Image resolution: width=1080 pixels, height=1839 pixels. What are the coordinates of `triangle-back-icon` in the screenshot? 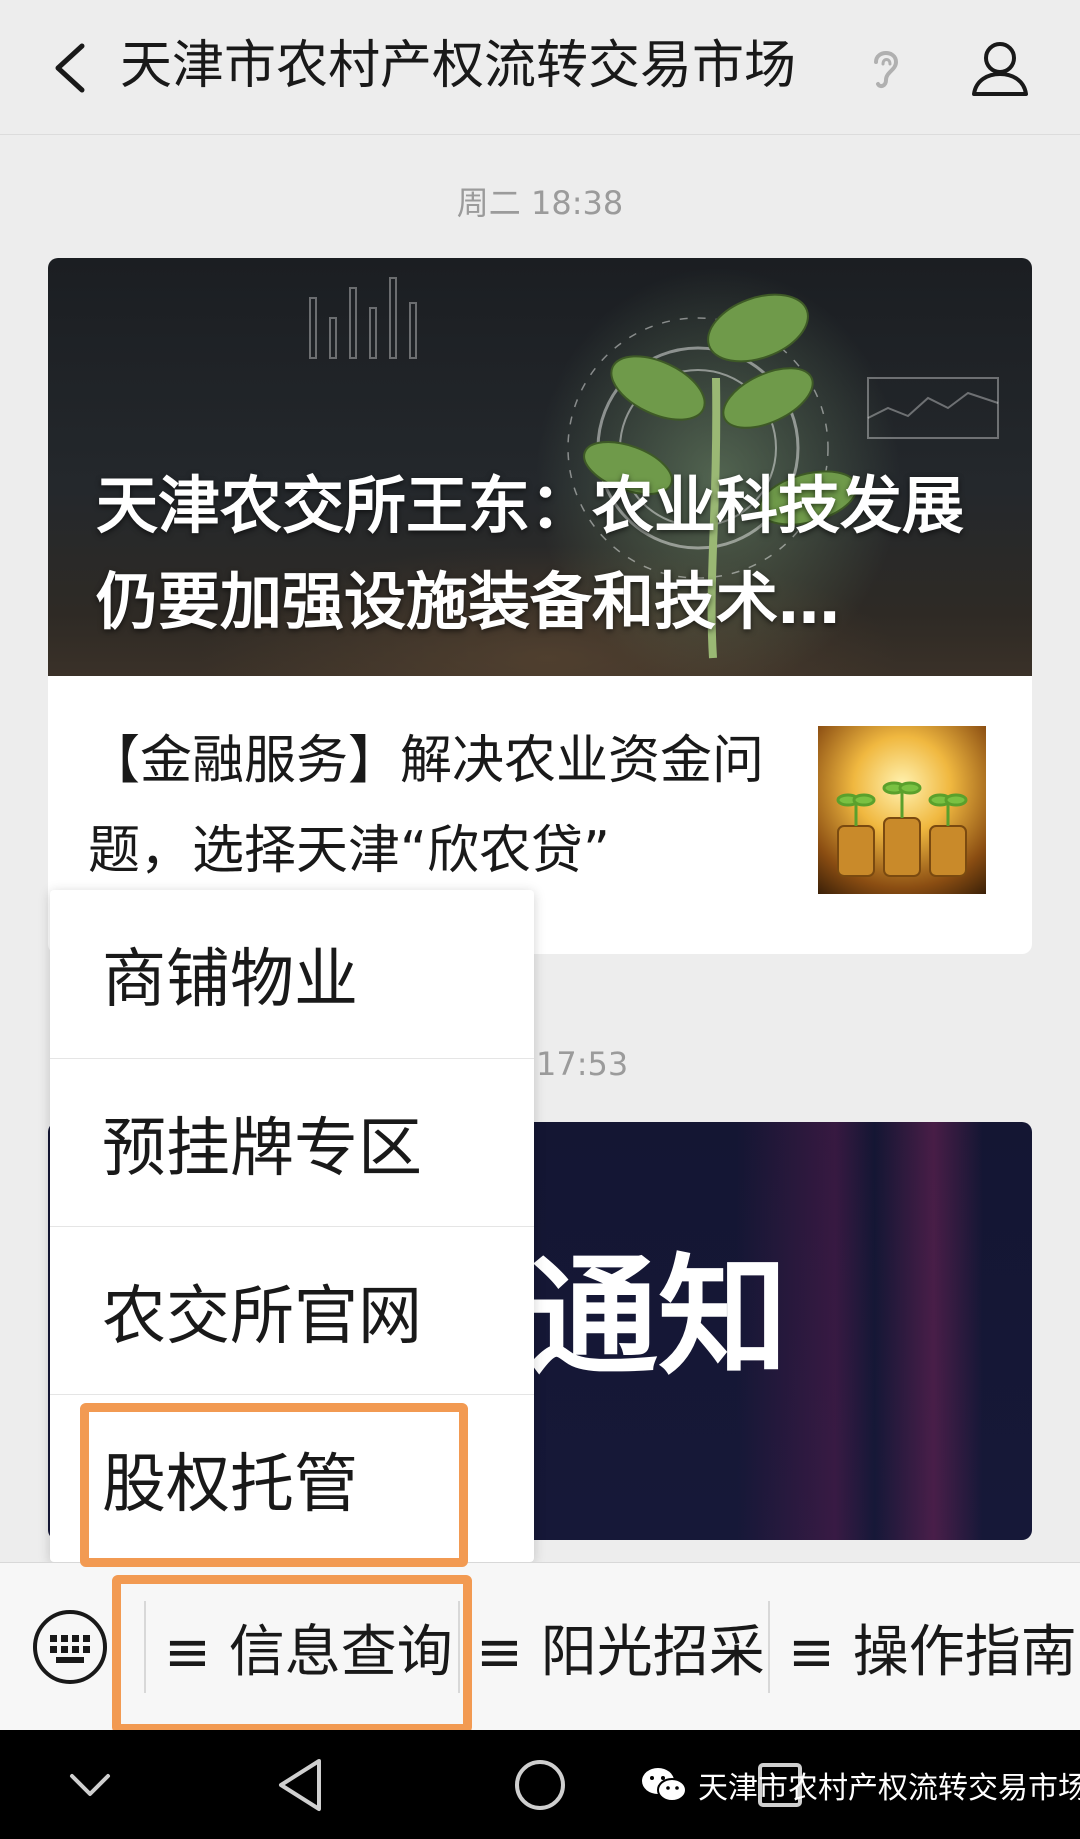 It's located at (300, 1785).